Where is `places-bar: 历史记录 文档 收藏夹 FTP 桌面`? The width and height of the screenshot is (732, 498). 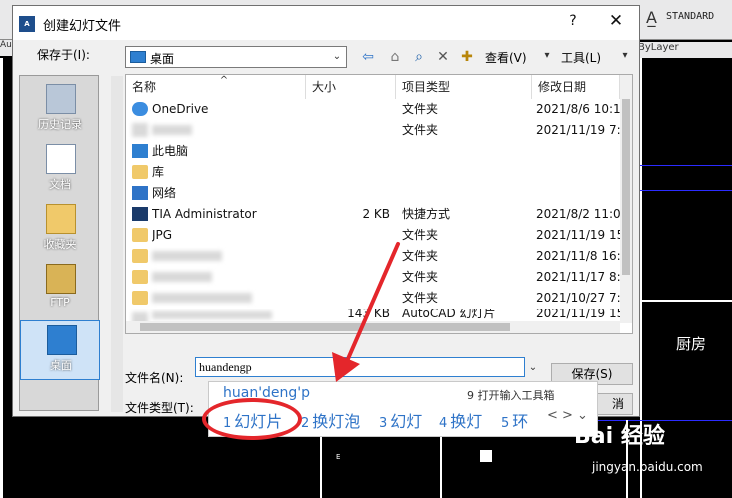 places-bar: 历史记录 文档 收藏夹 FTP 桌面 is located at coordinates (59, 243).